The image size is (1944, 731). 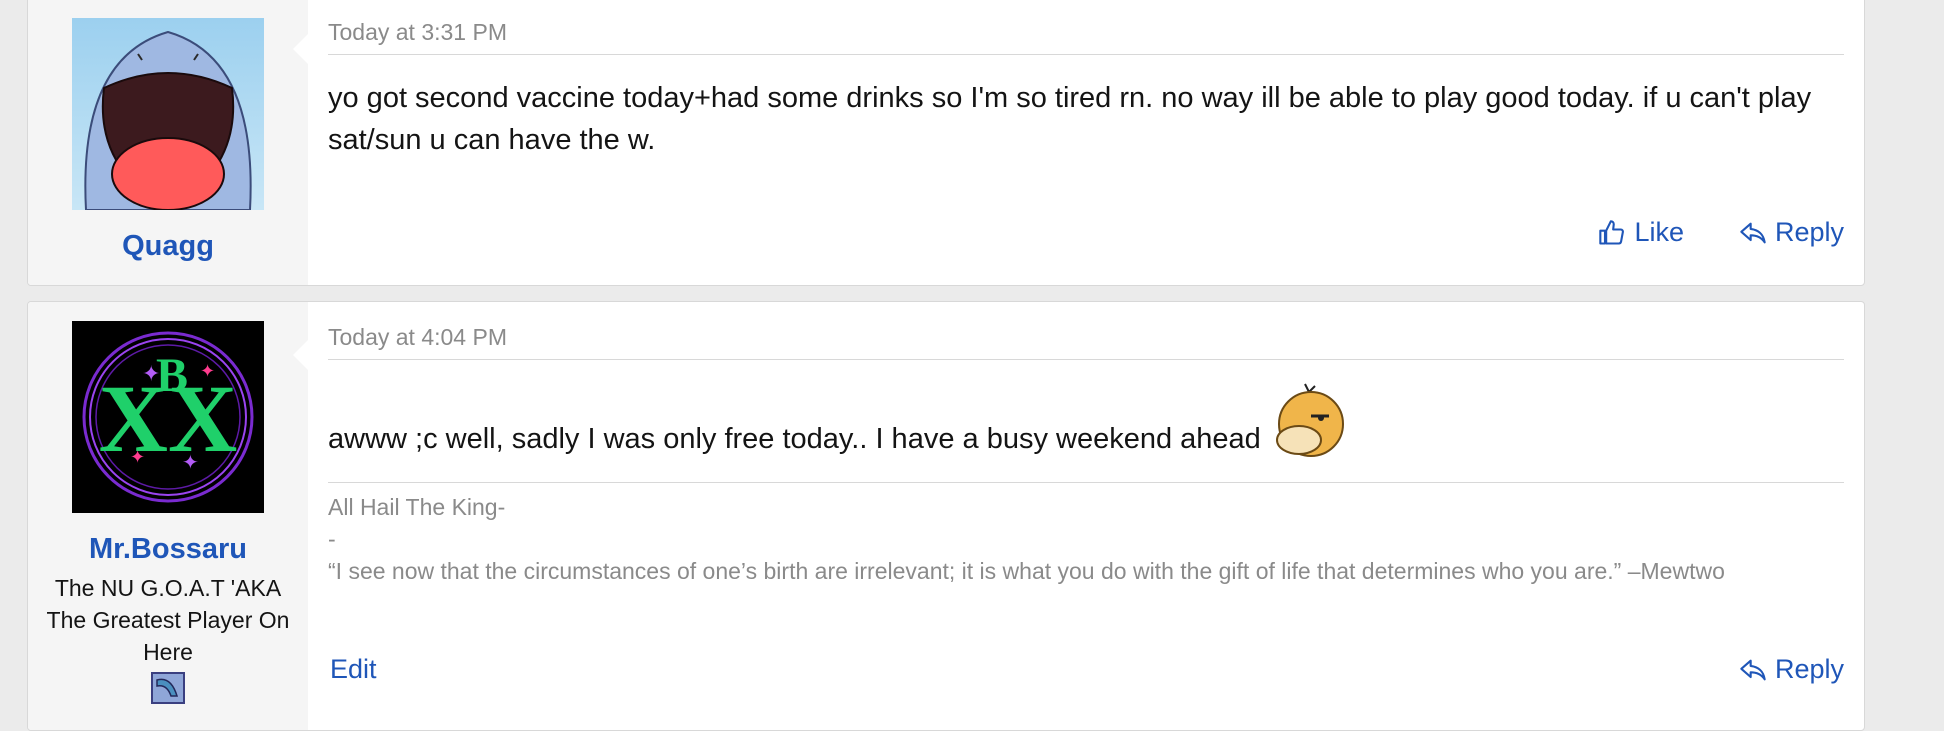 I want to click on psyduck-emoji, so click(x=1309, y=420).